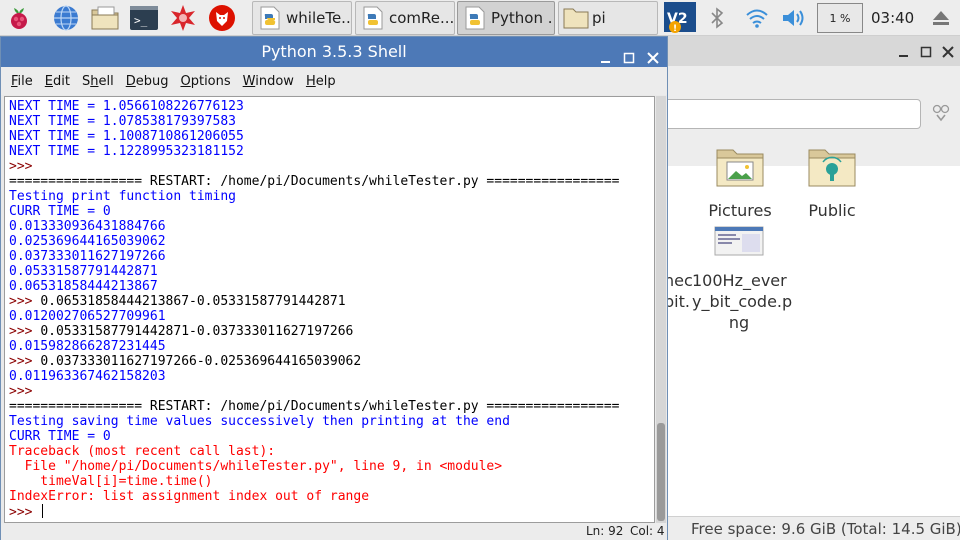  What do you see at coordinates (757, 18) in the screenshot?
I see `wifi-icon` at bounding box center [757, 18].